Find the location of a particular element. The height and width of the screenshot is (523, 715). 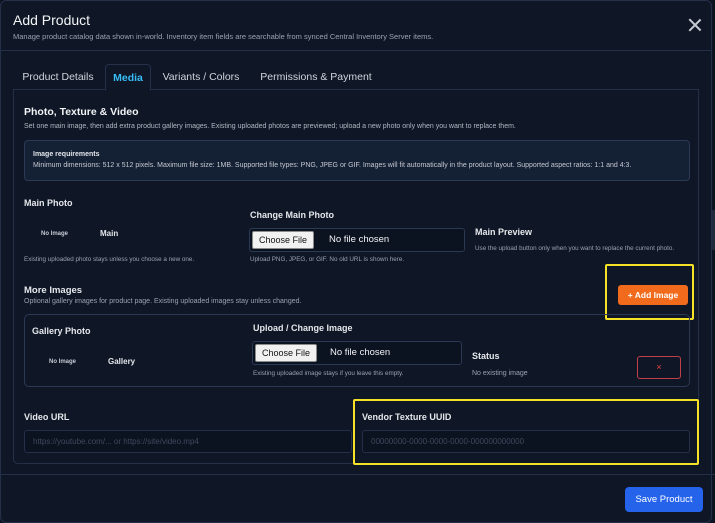

gallery-file-status: No file chosen is located at coordinates (360, 352).